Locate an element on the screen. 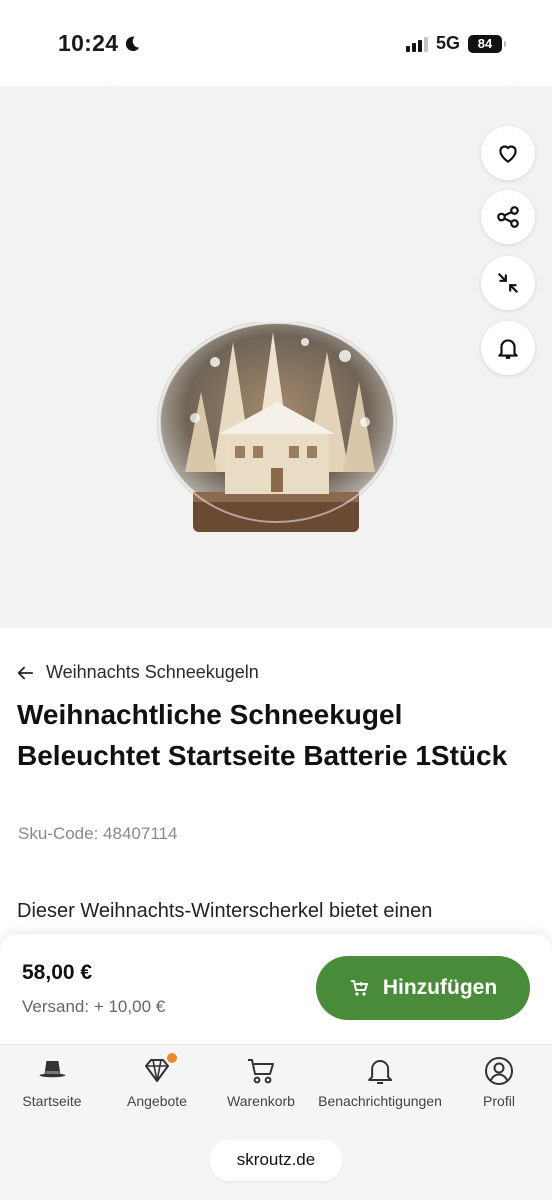 Image resolution: width=552 pixels, height=1200 pixels. battery-level: 84 is located at coordinates (485, 43).